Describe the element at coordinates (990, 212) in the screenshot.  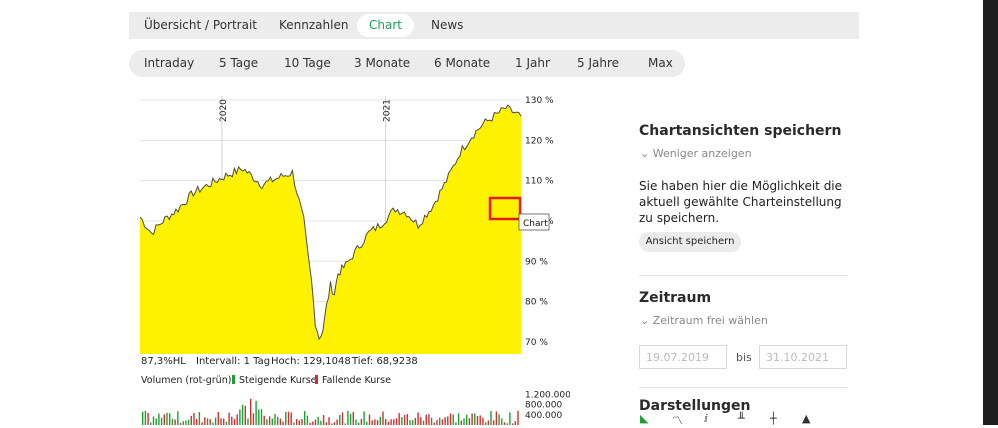
I see `page-scrollbar` at that location.